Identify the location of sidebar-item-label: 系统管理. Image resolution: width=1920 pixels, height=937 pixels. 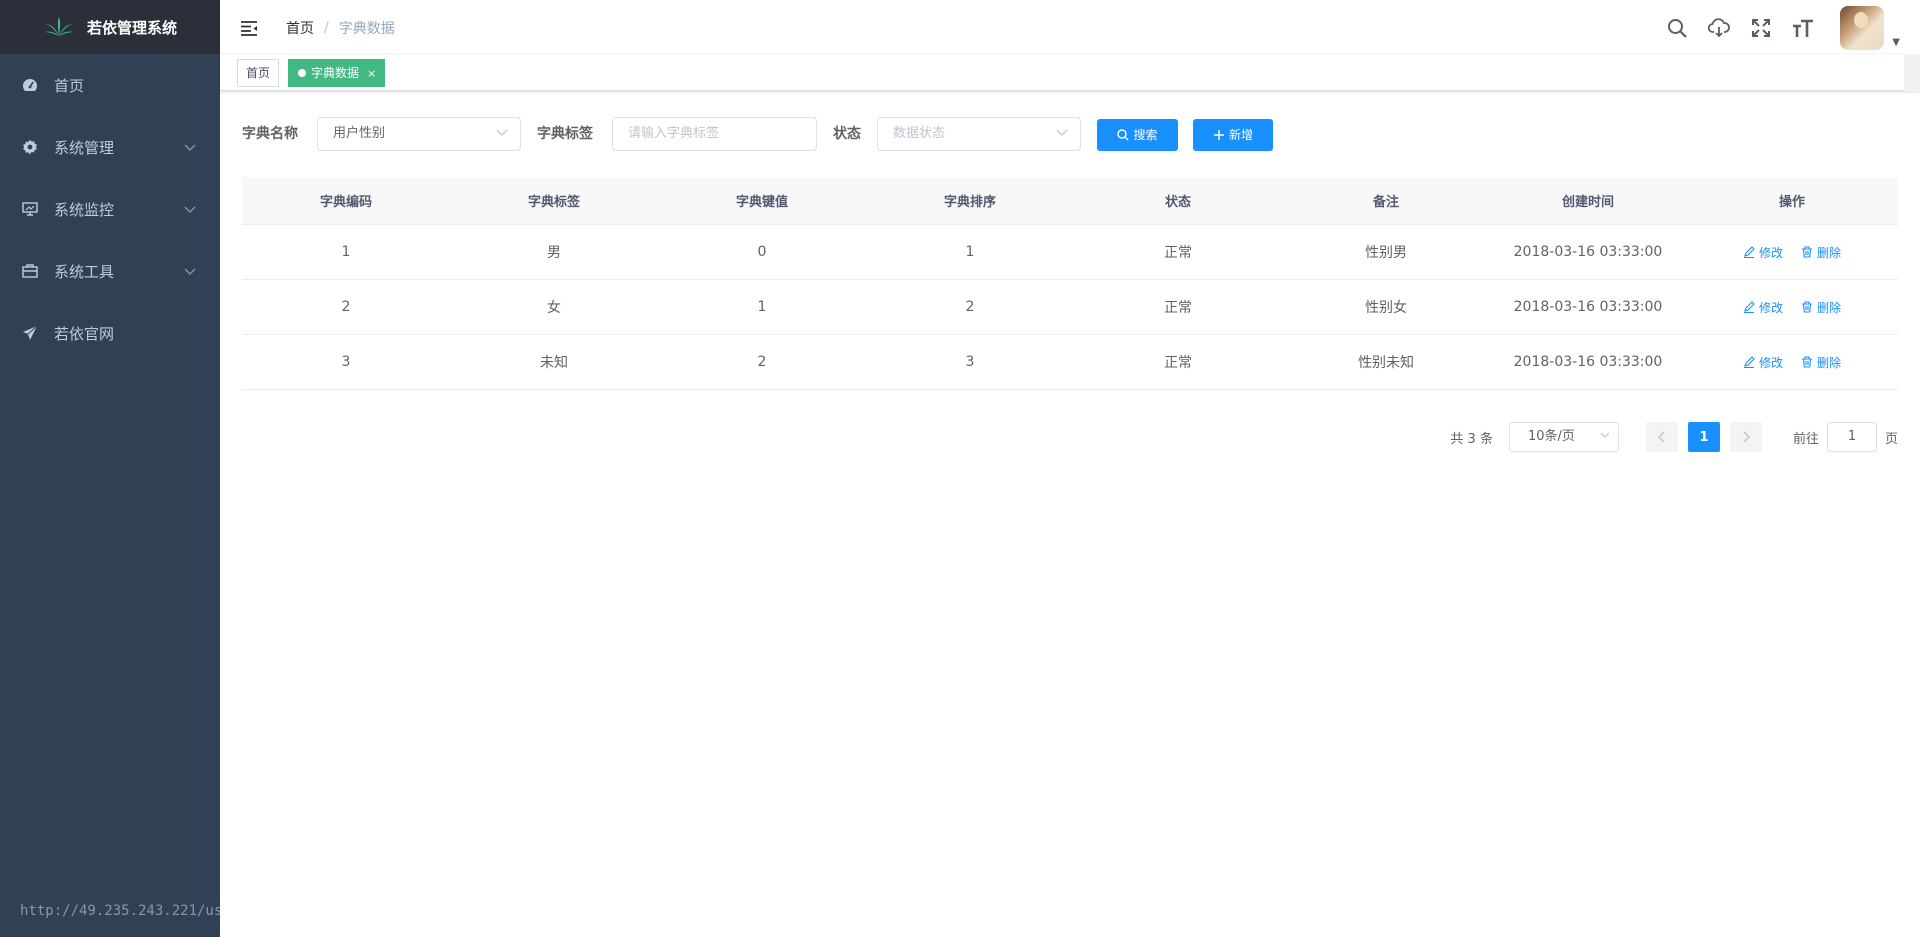
(84, 147).